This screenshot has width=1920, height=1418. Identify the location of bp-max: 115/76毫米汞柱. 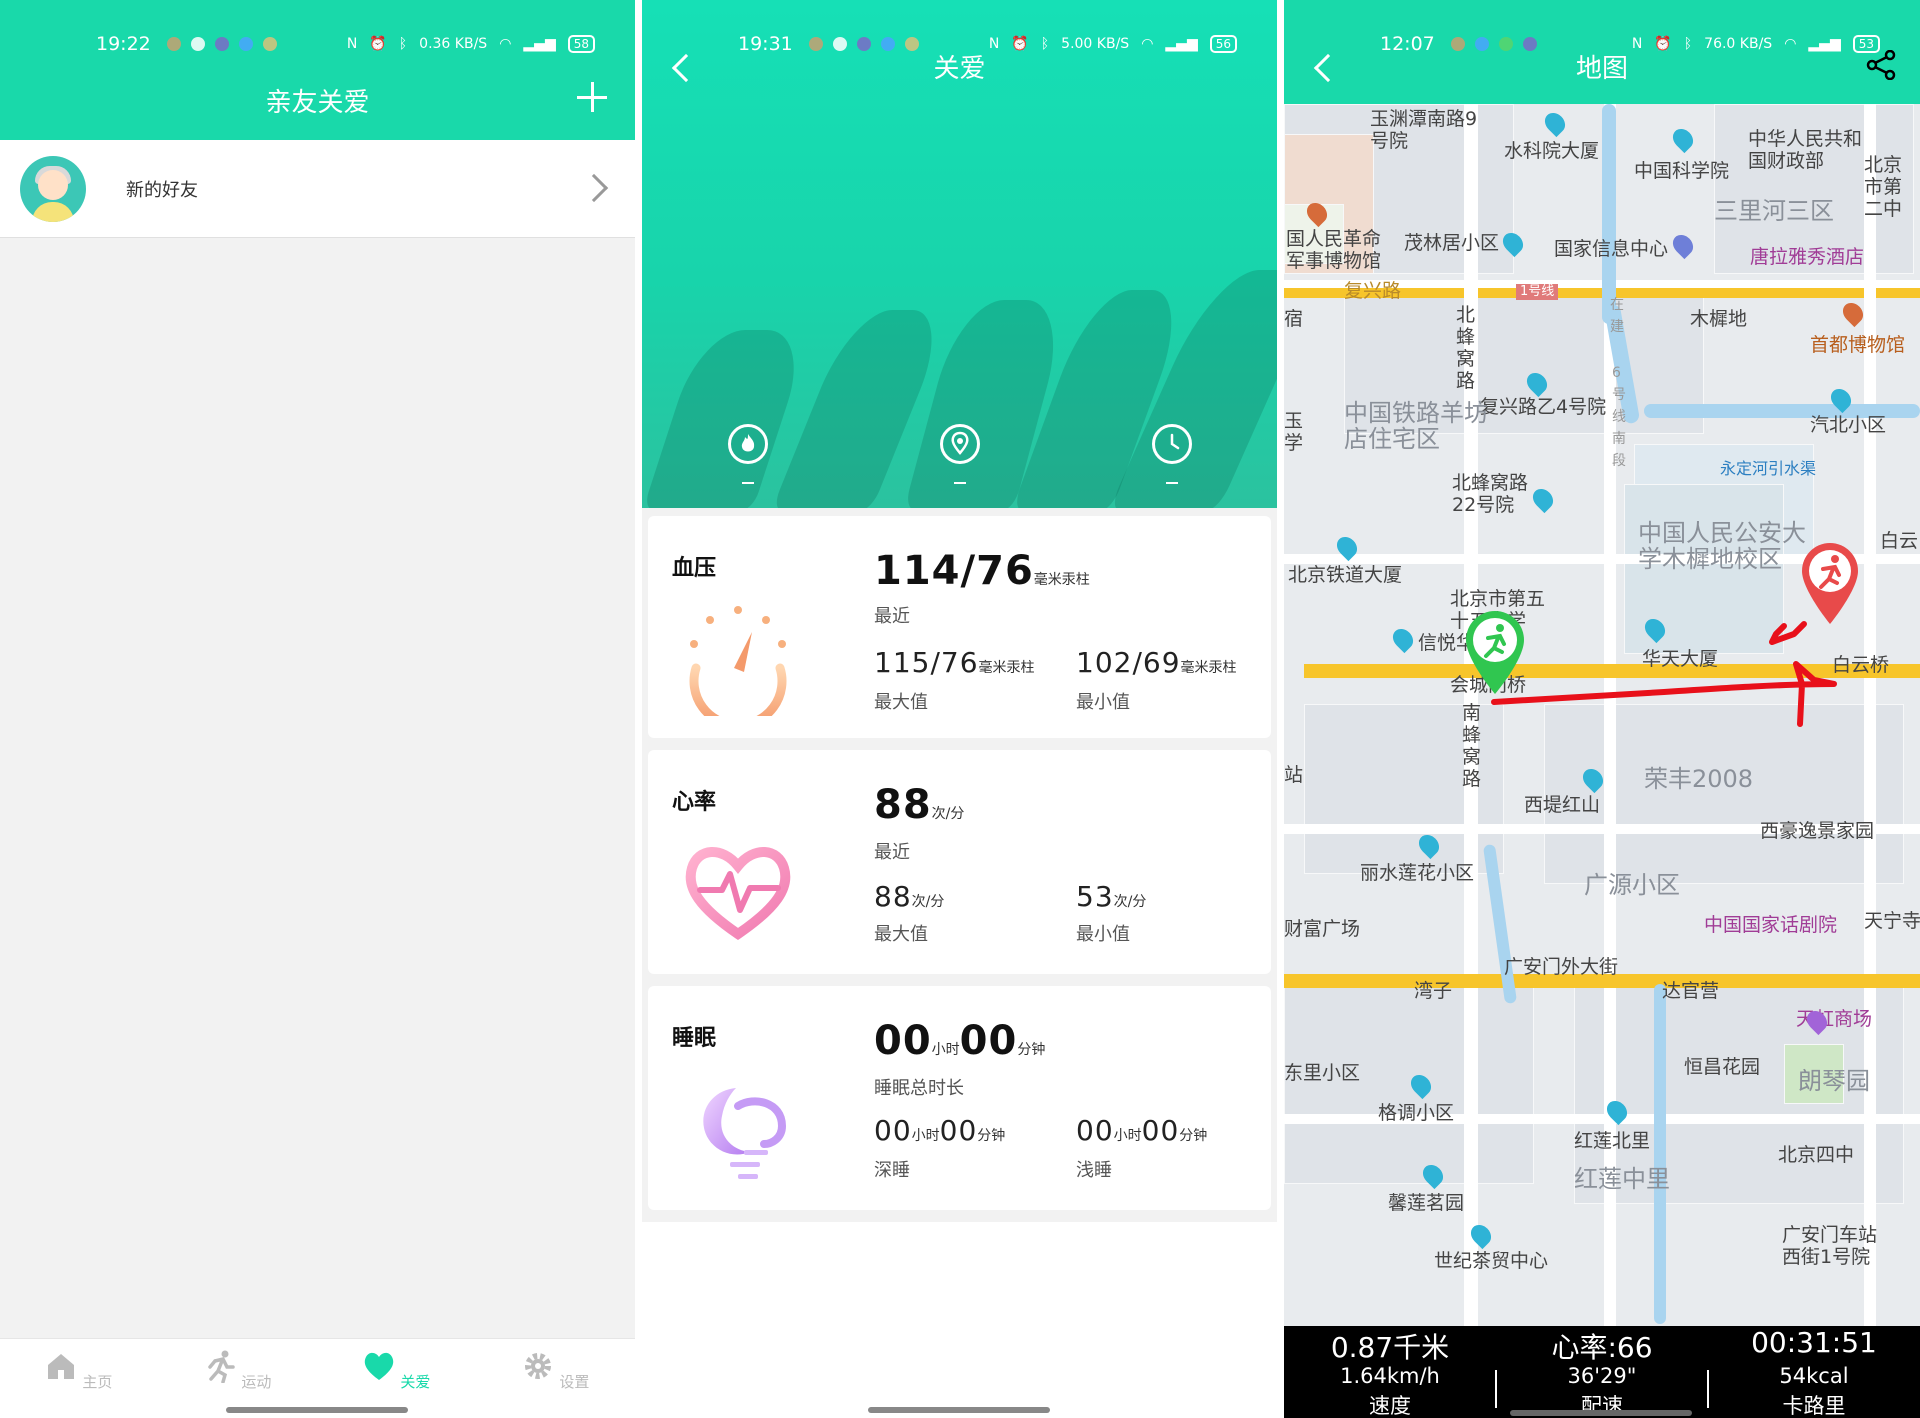
(954, 662).